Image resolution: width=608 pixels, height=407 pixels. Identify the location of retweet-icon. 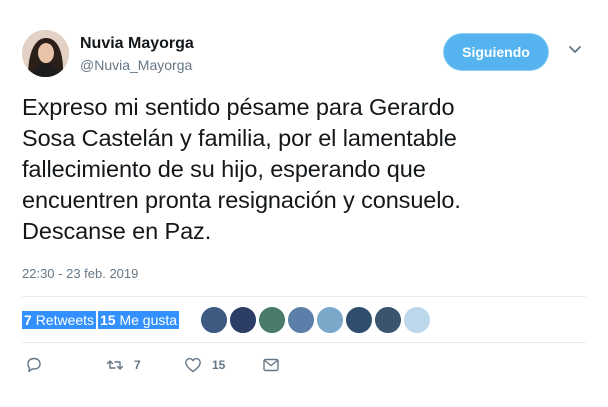
(115, 365).